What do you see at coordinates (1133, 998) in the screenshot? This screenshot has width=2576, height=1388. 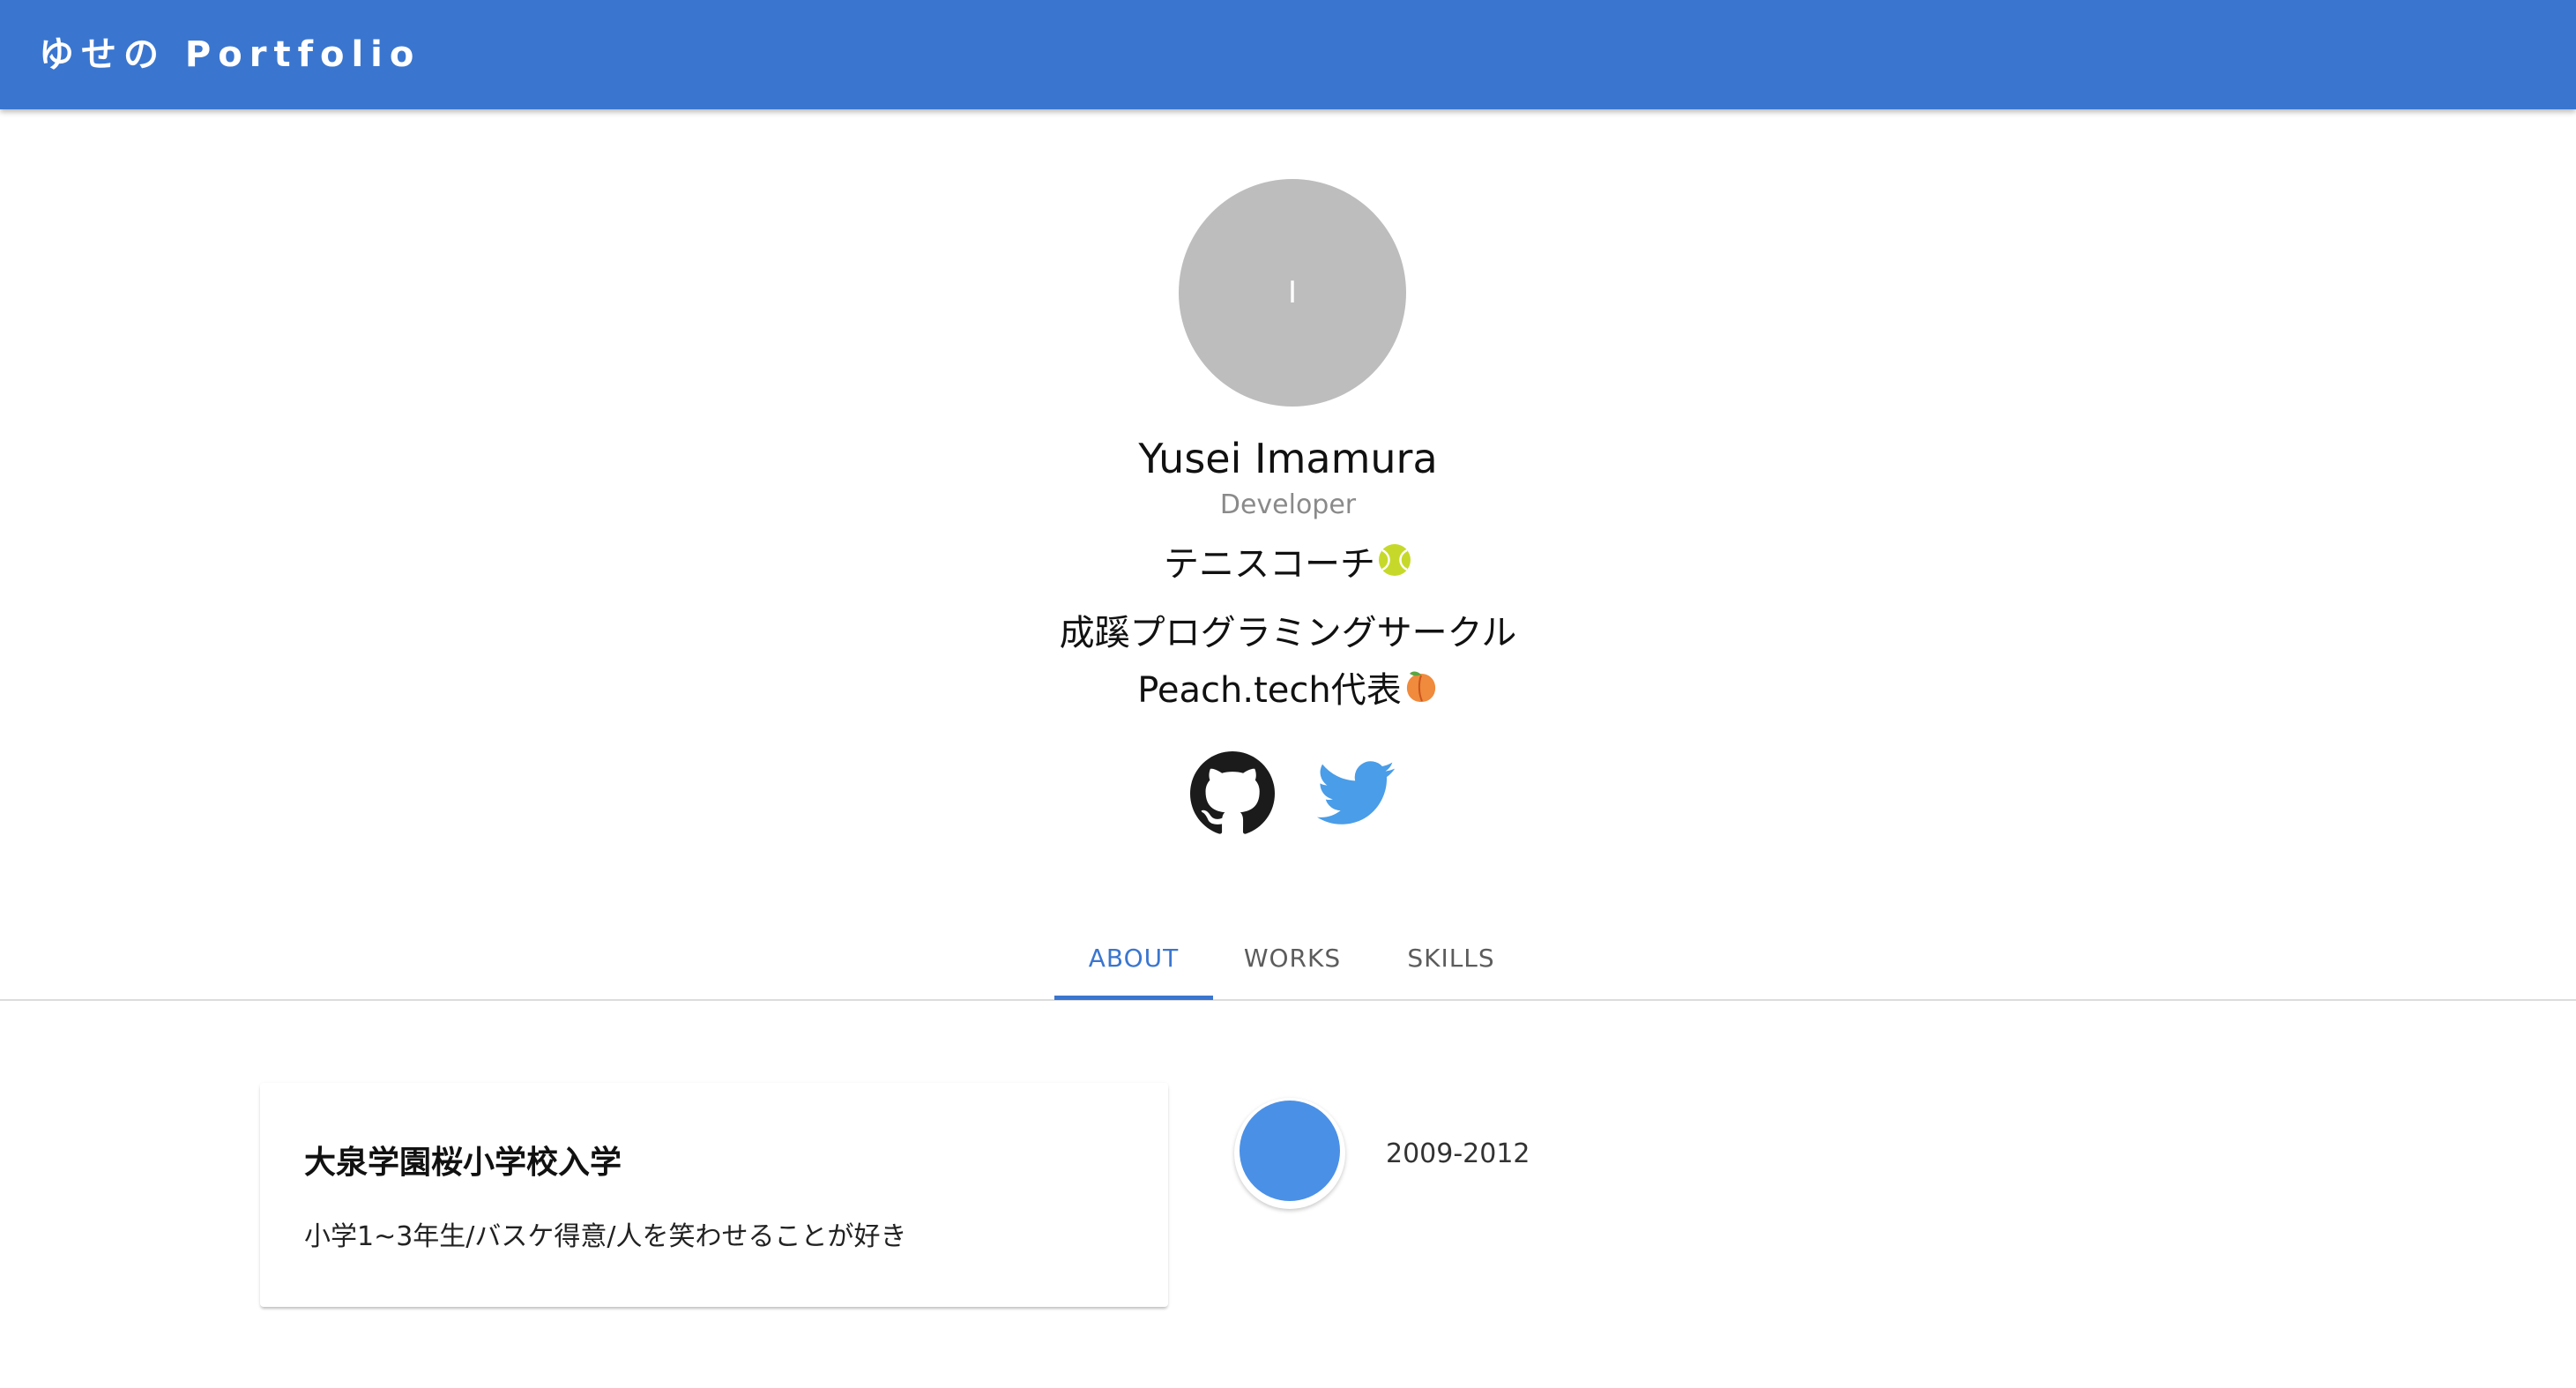 I see `tab-active-indicator` at bounding box center [1133, 998].